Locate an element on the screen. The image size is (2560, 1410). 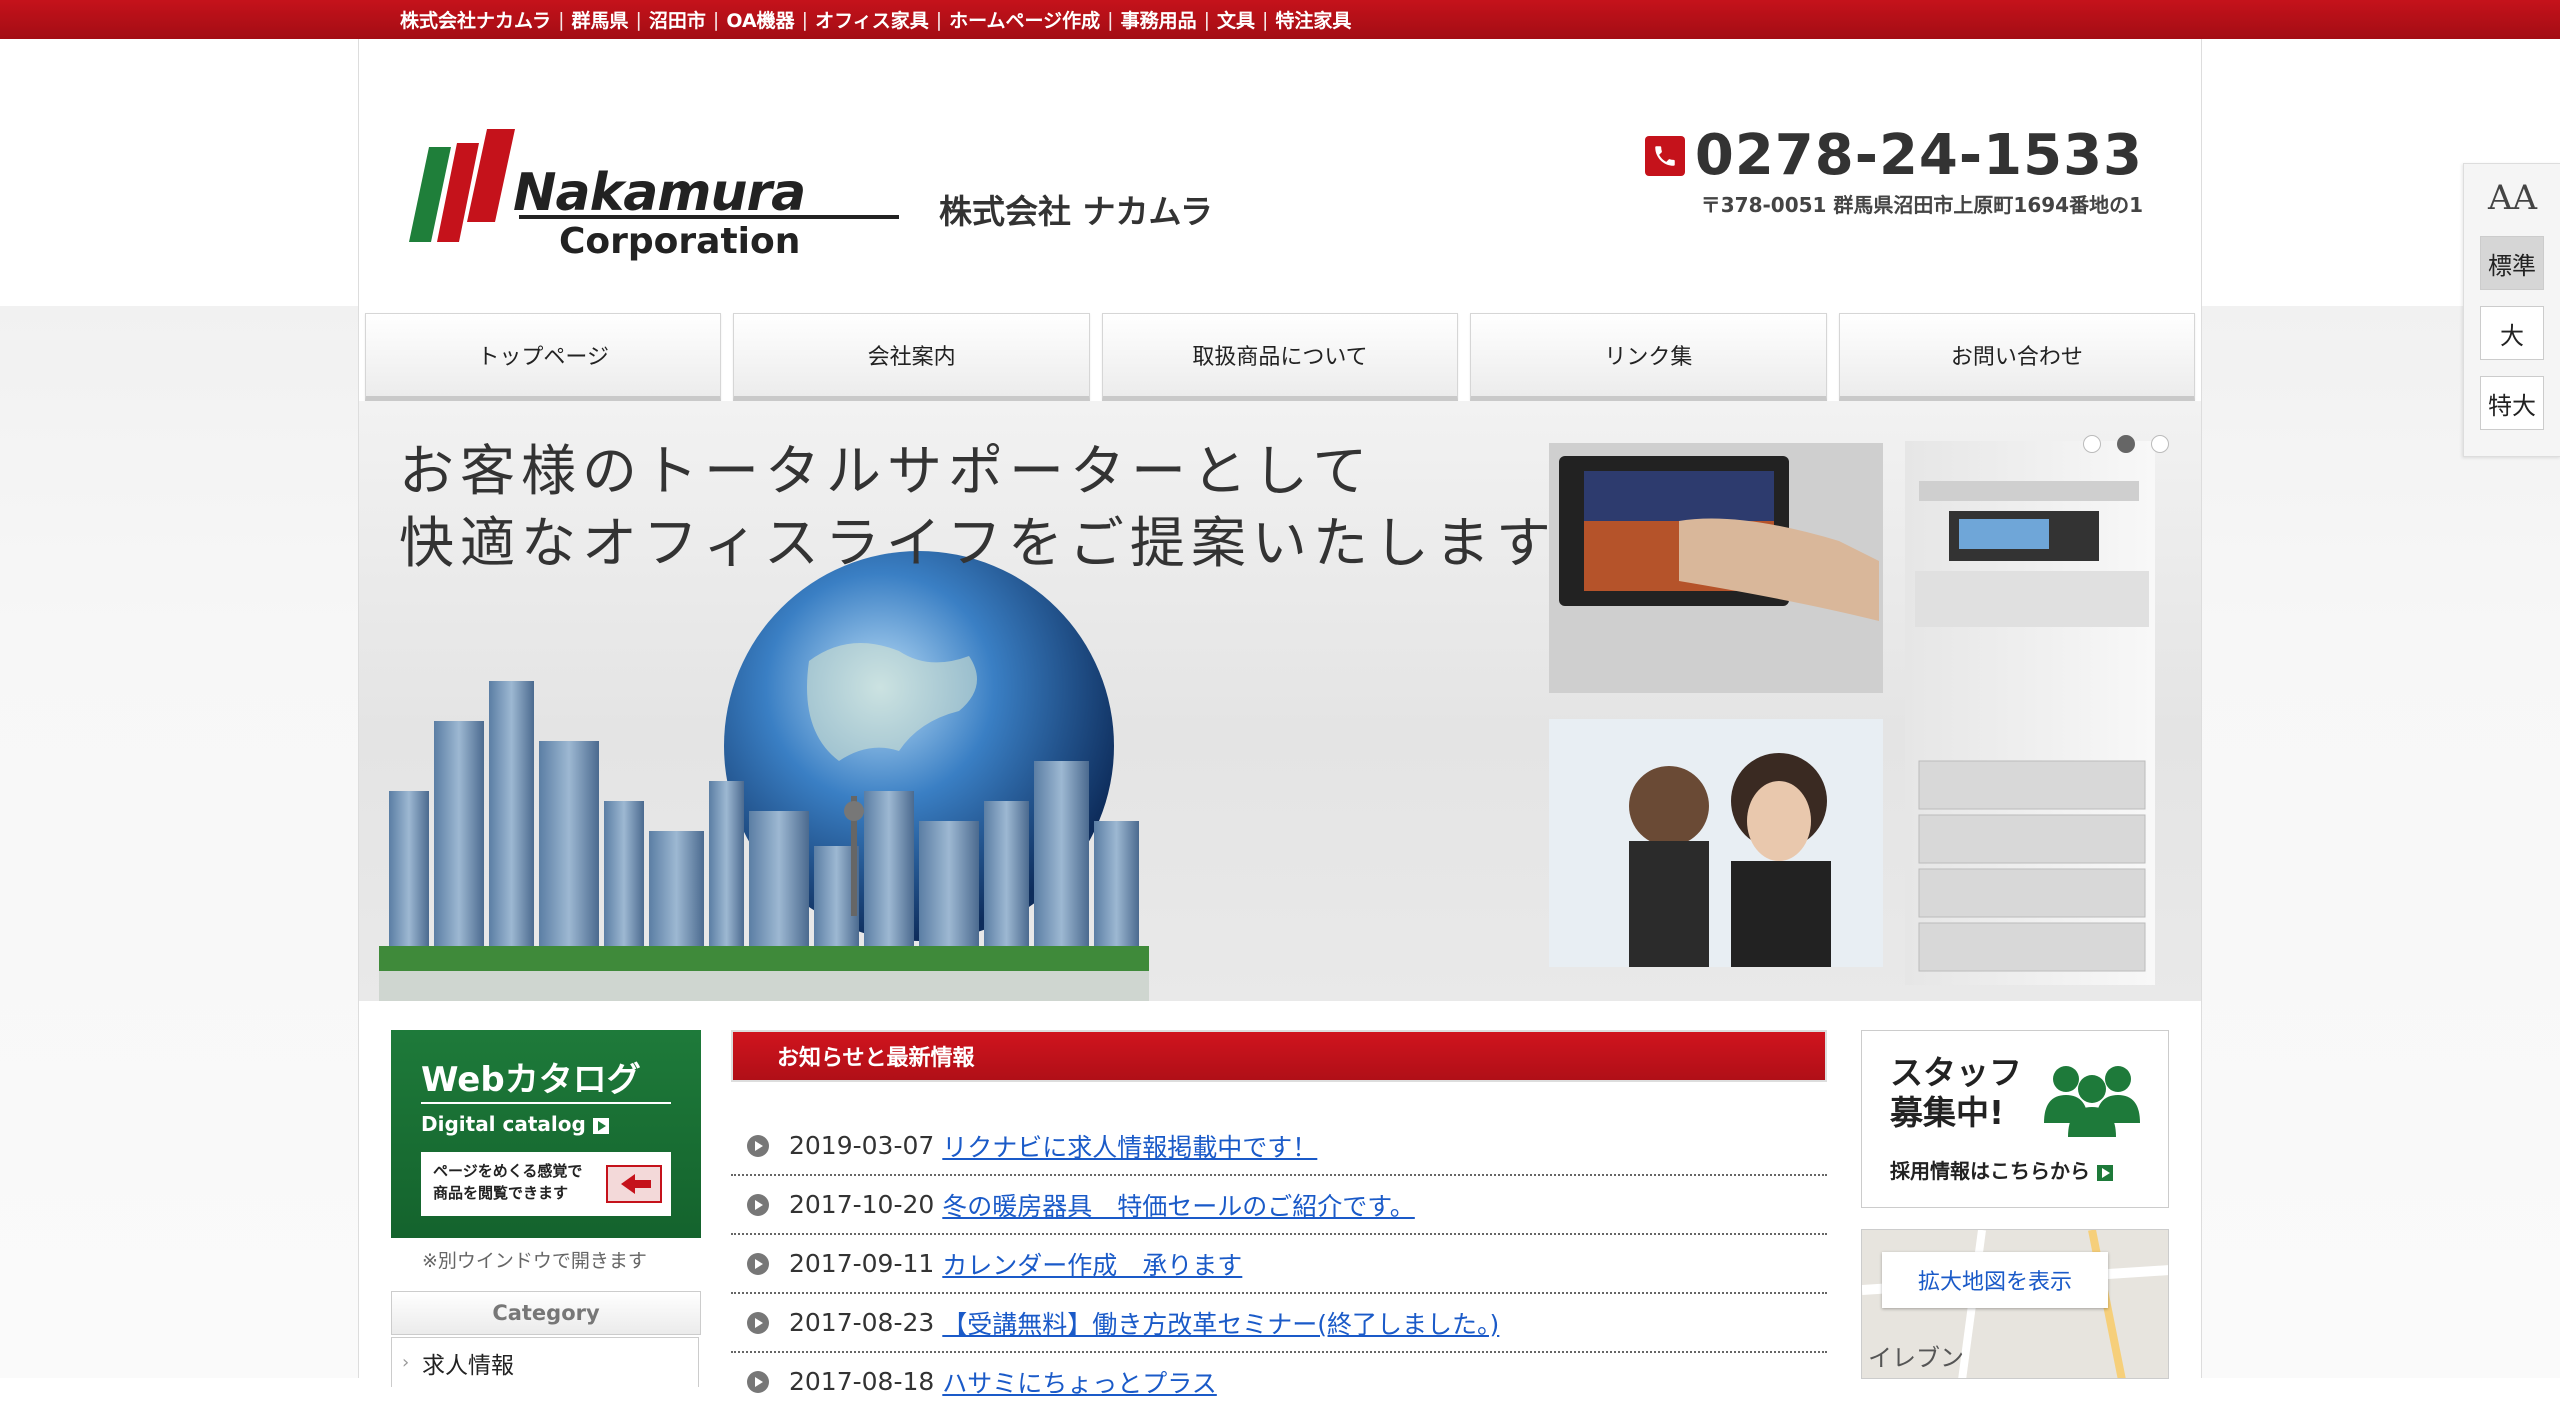
font-size-icon: AA is located at coordinates (2512, 198).